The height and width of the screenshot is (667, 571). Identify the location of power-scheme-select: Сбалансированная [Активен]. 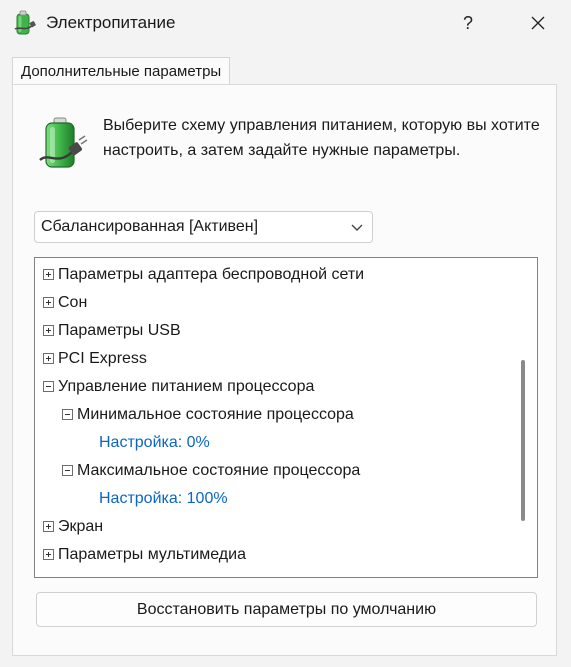
(203, 227).